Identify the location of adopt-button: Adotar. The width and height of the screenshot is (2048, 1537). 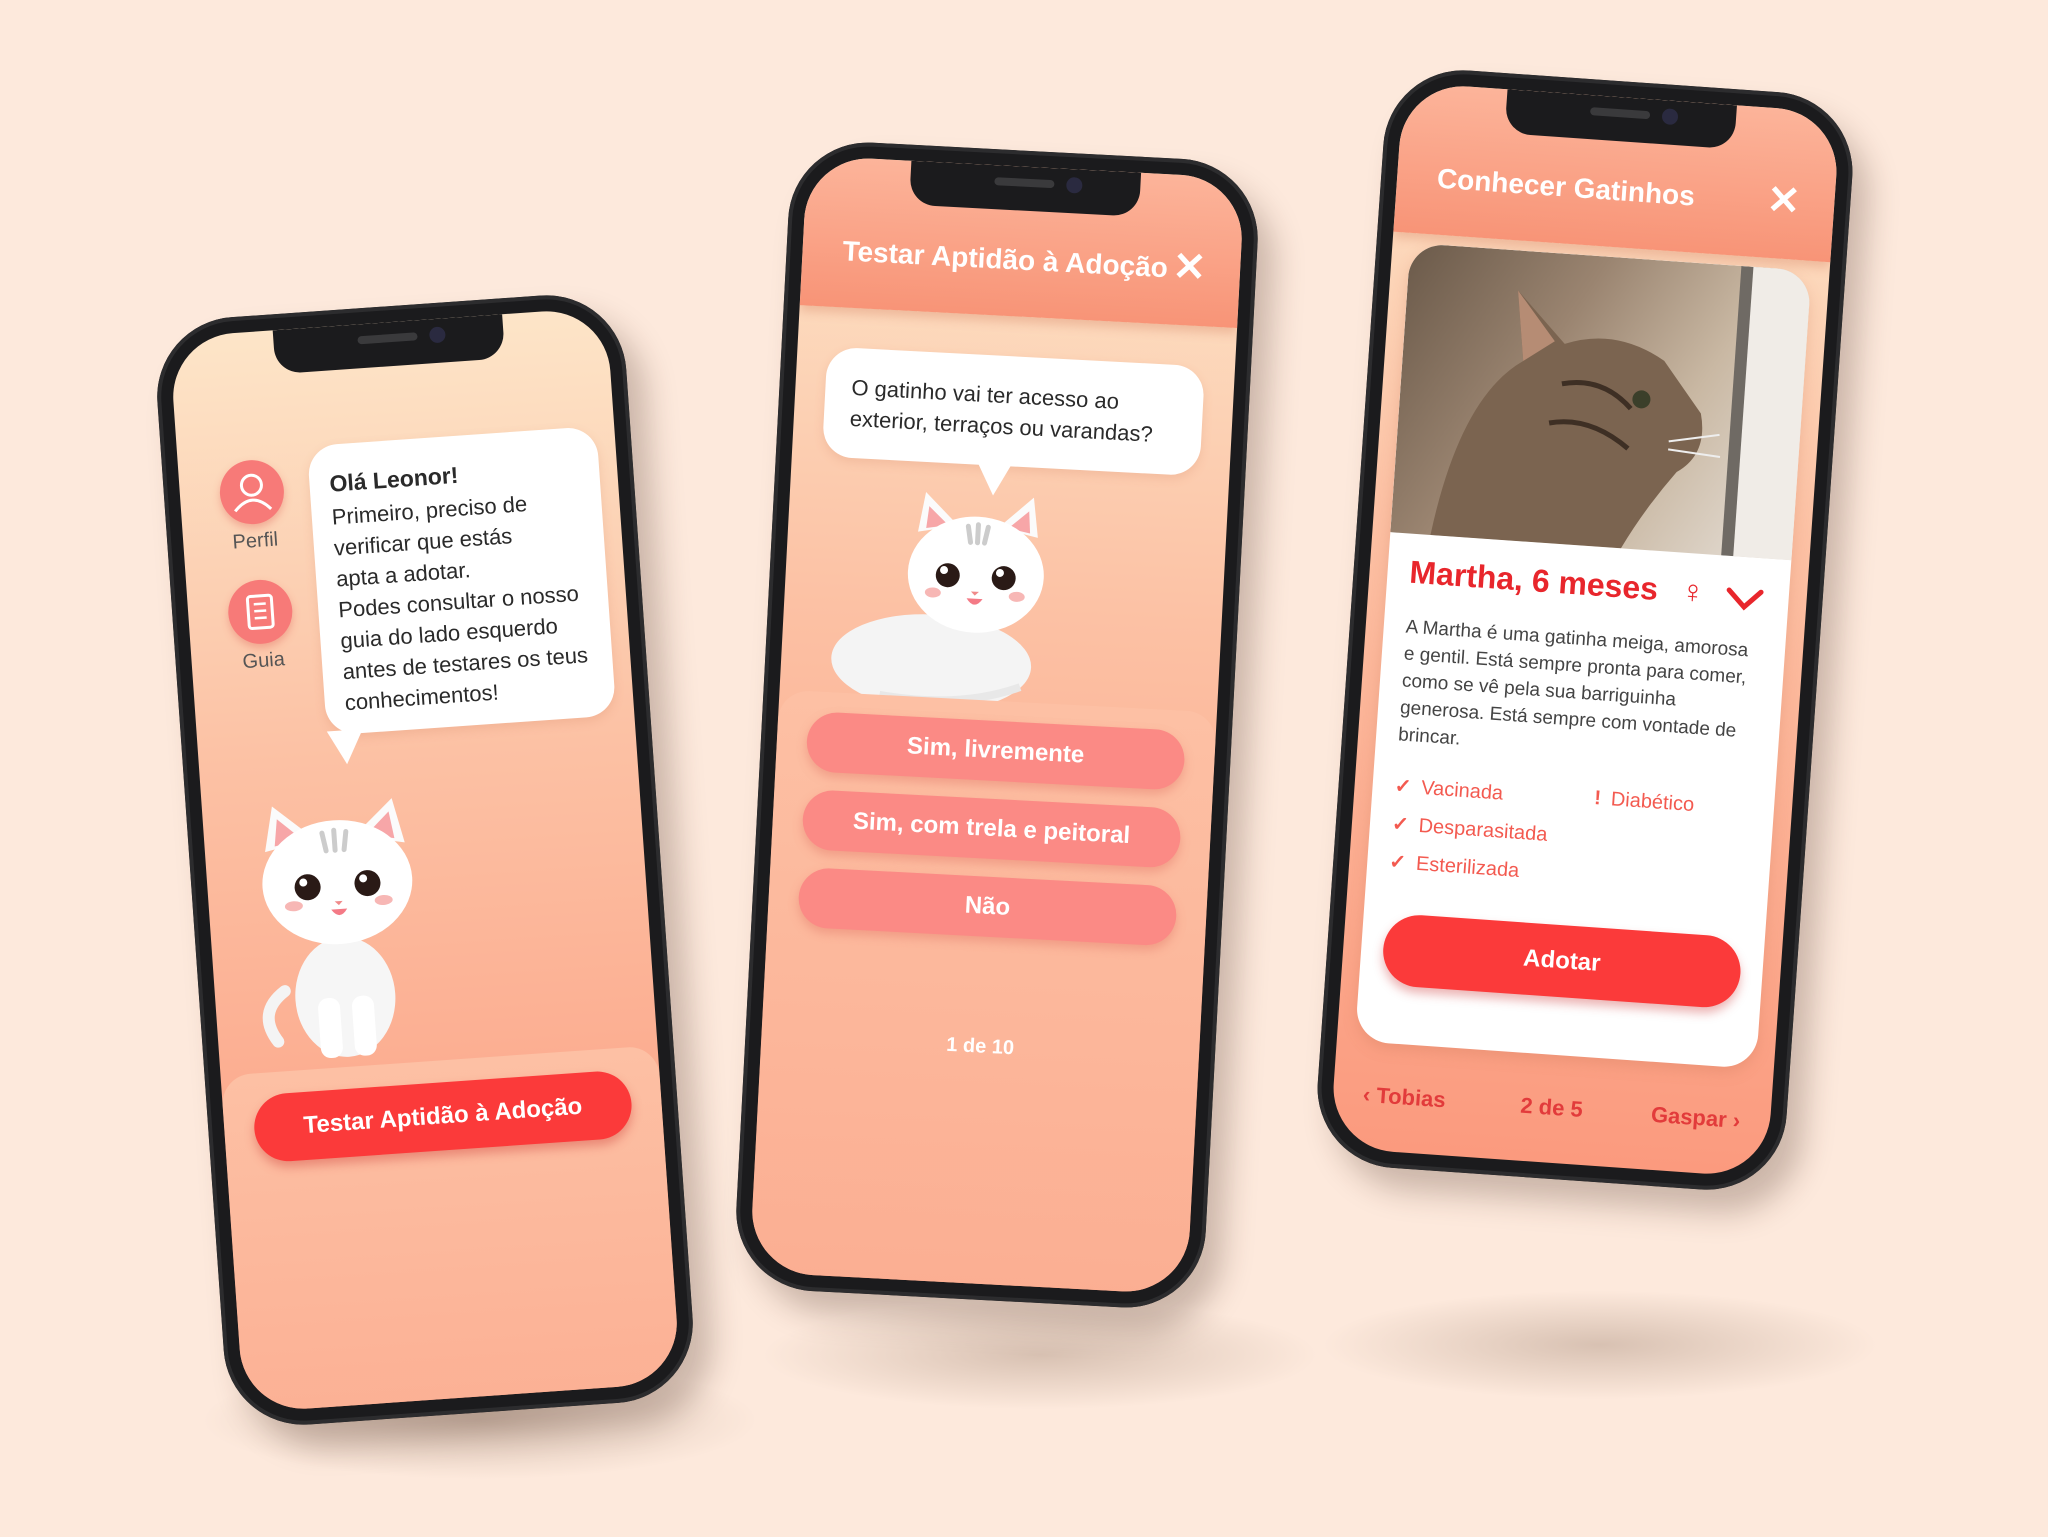
(1561, 961).